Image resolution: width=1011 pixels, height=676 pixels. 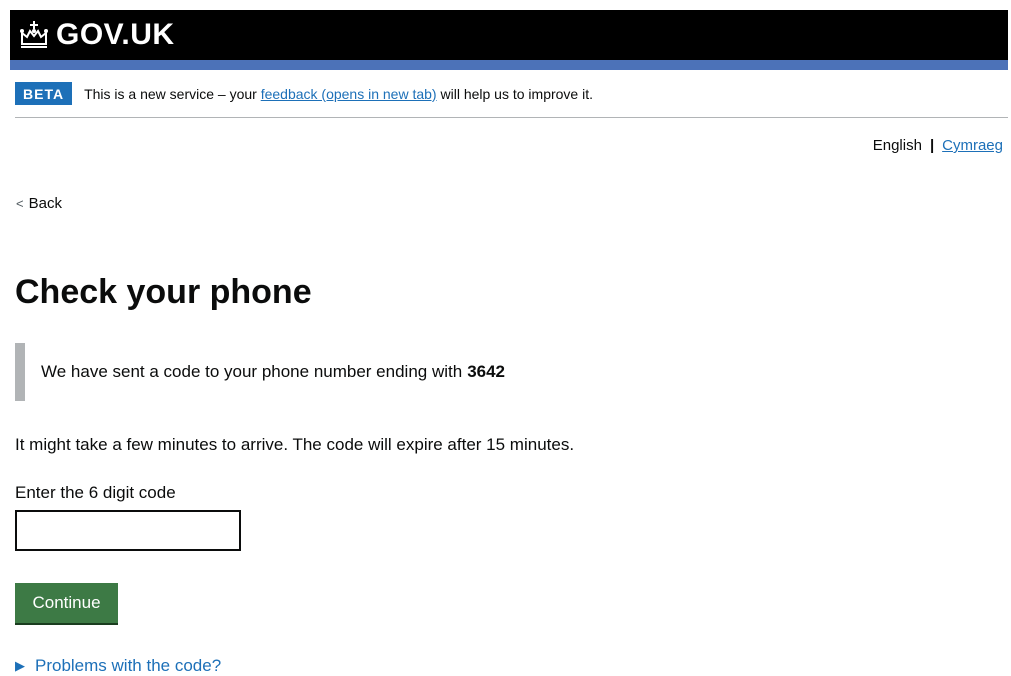 What do you see at coordinates (95, 492) in the screenshot?
I see `code-field-label: Enter the 6 digit code` at bounding box center [95, 492].